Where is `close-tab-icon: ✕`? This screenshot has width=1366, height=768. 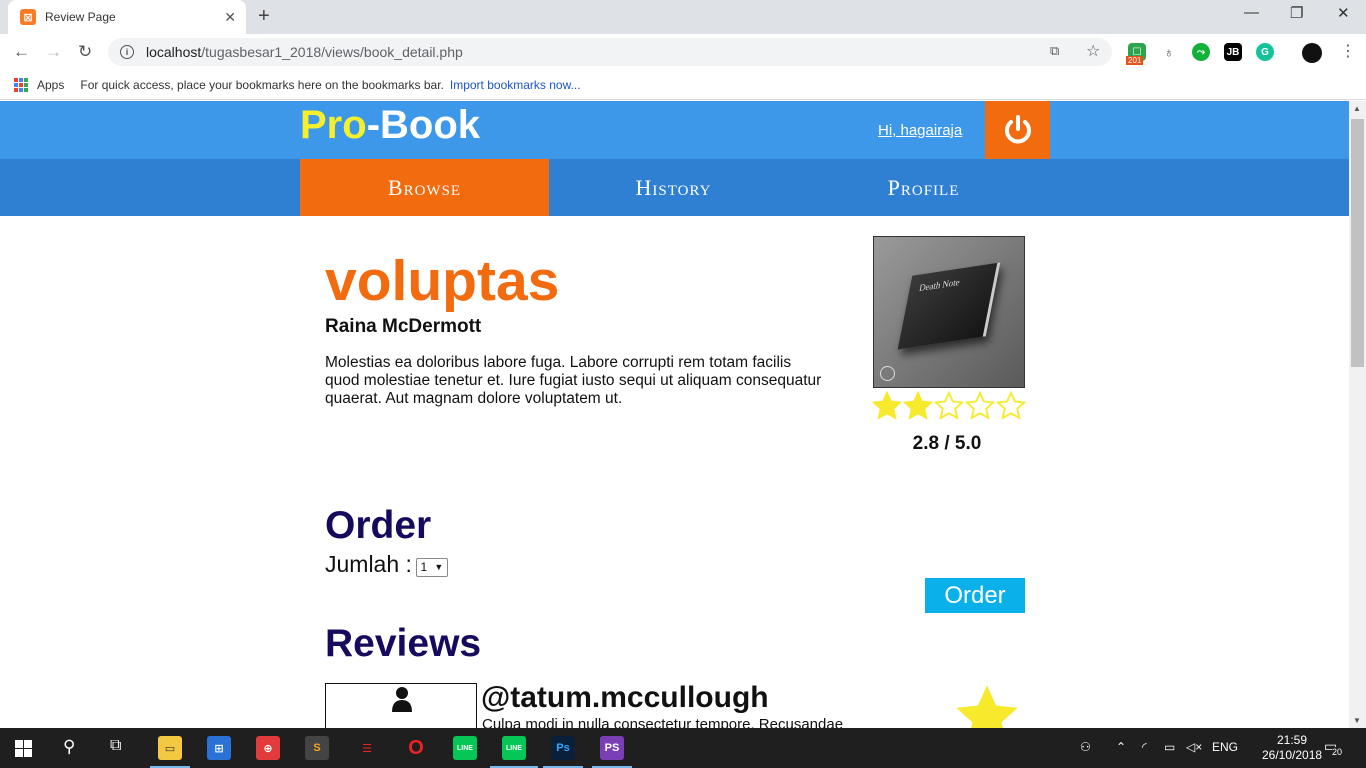
close-tab-icon: ✕ is located at coordinates (230, 17).